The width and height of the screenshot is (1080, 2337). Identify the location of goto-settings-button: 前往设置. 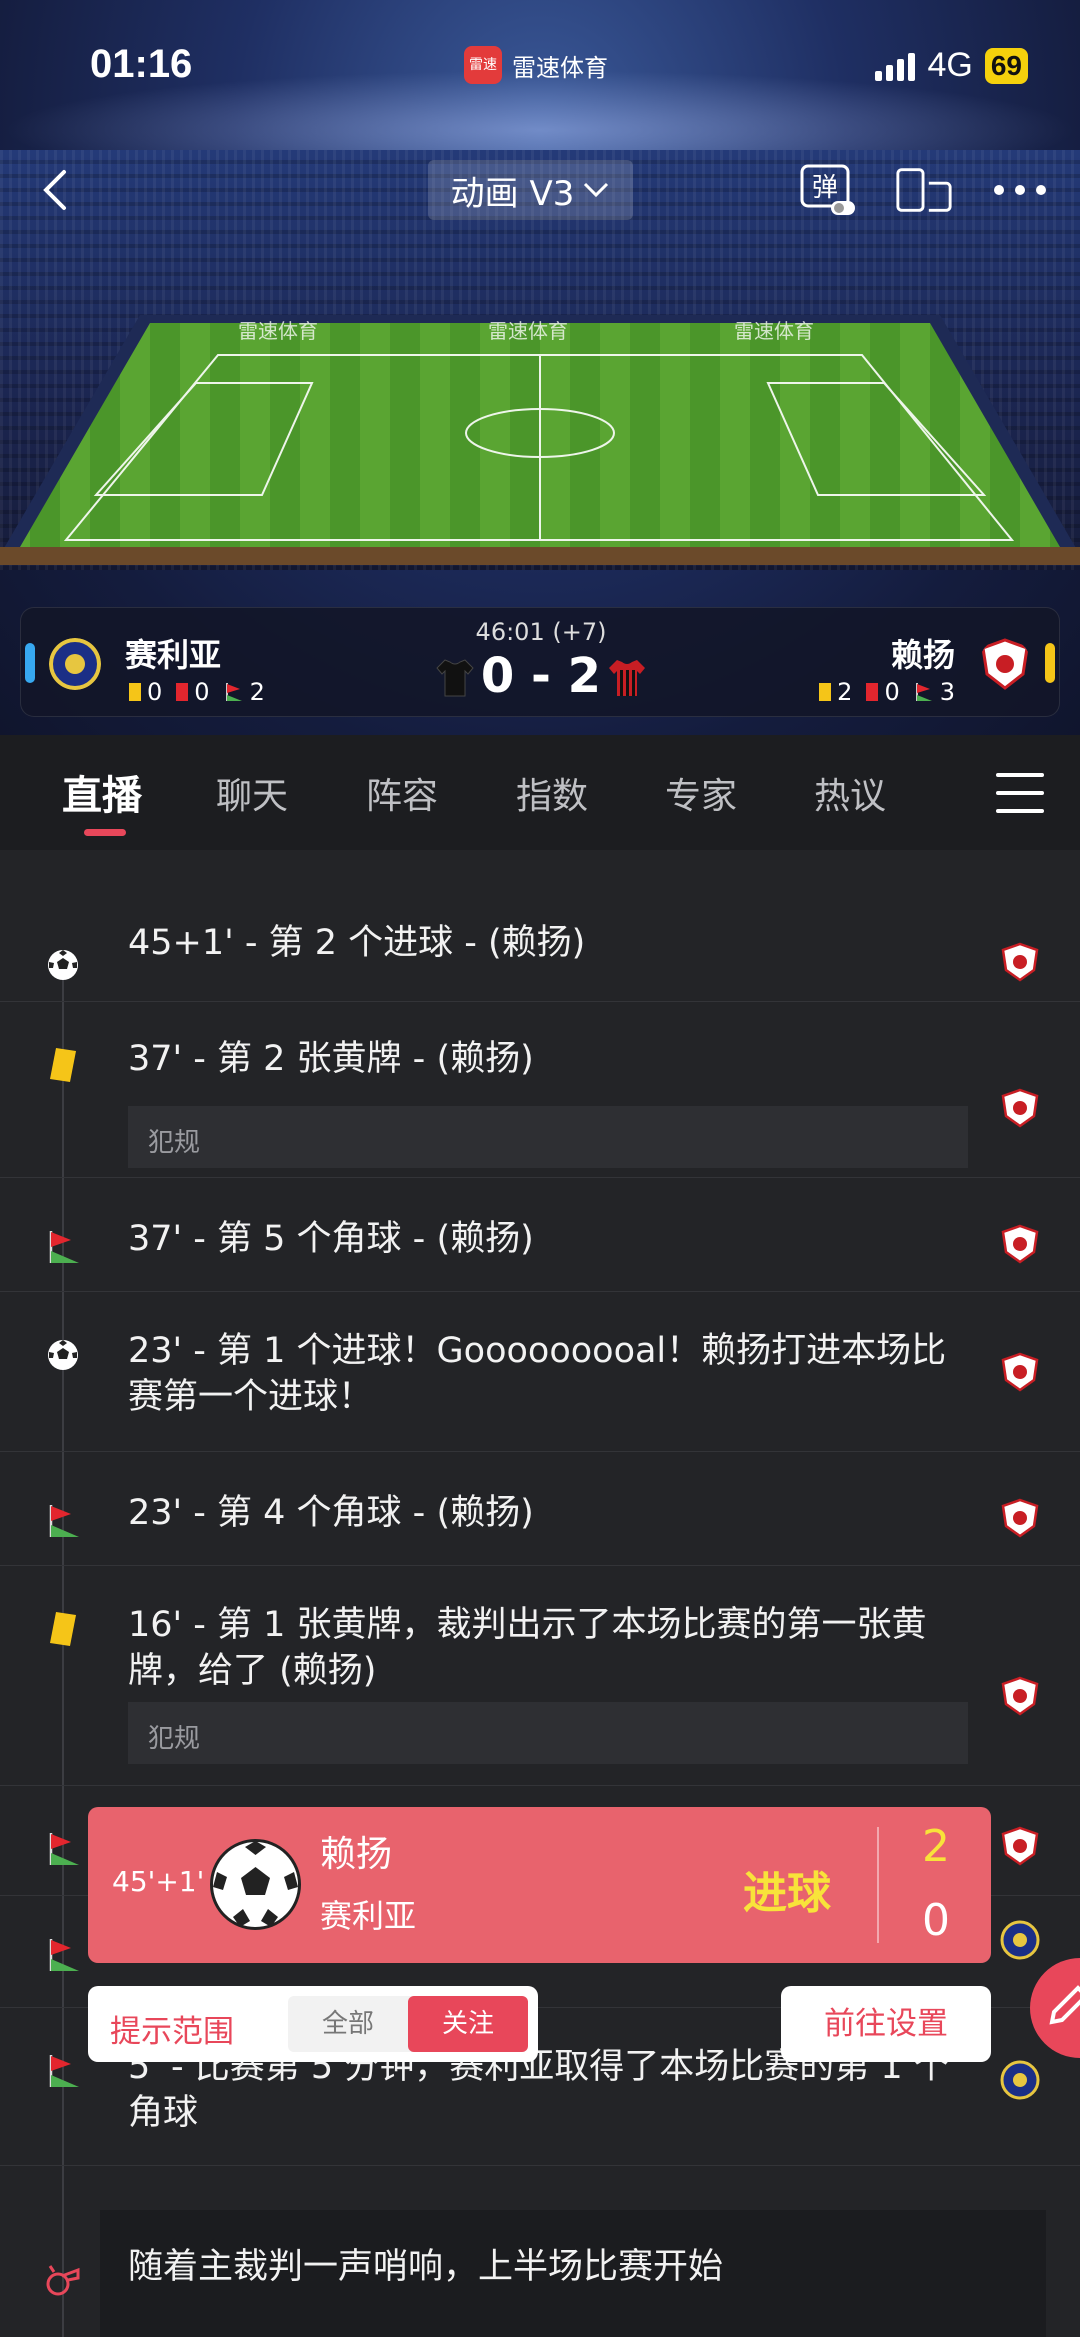
(886, 2024).